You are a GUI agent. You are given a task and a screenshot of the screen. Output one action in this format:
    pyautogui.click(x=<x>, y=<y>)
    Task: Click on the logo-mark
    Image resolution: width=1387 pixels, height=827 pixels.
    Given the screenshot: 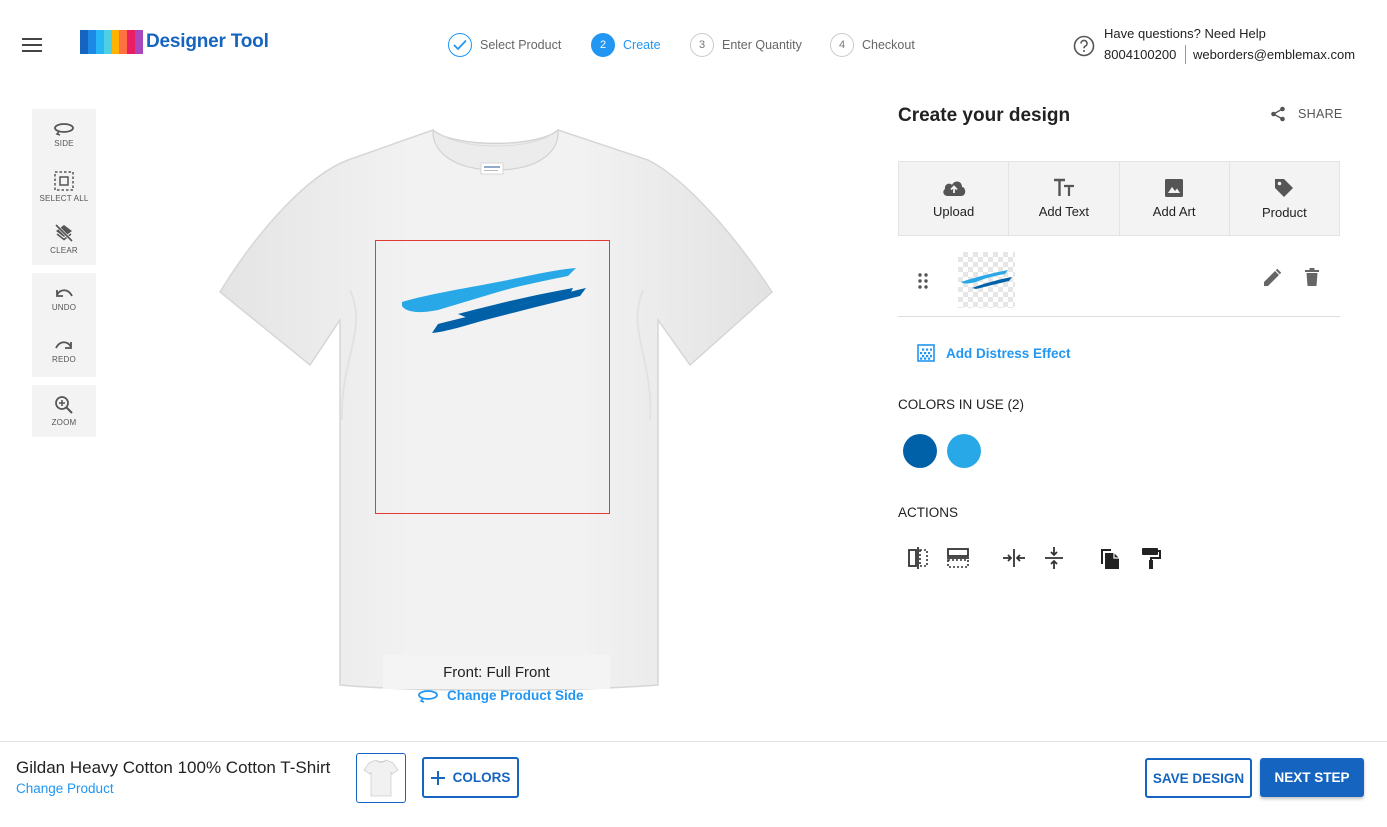 What is the action you would take?
    pyautogui.click(x=111, y=42)
    